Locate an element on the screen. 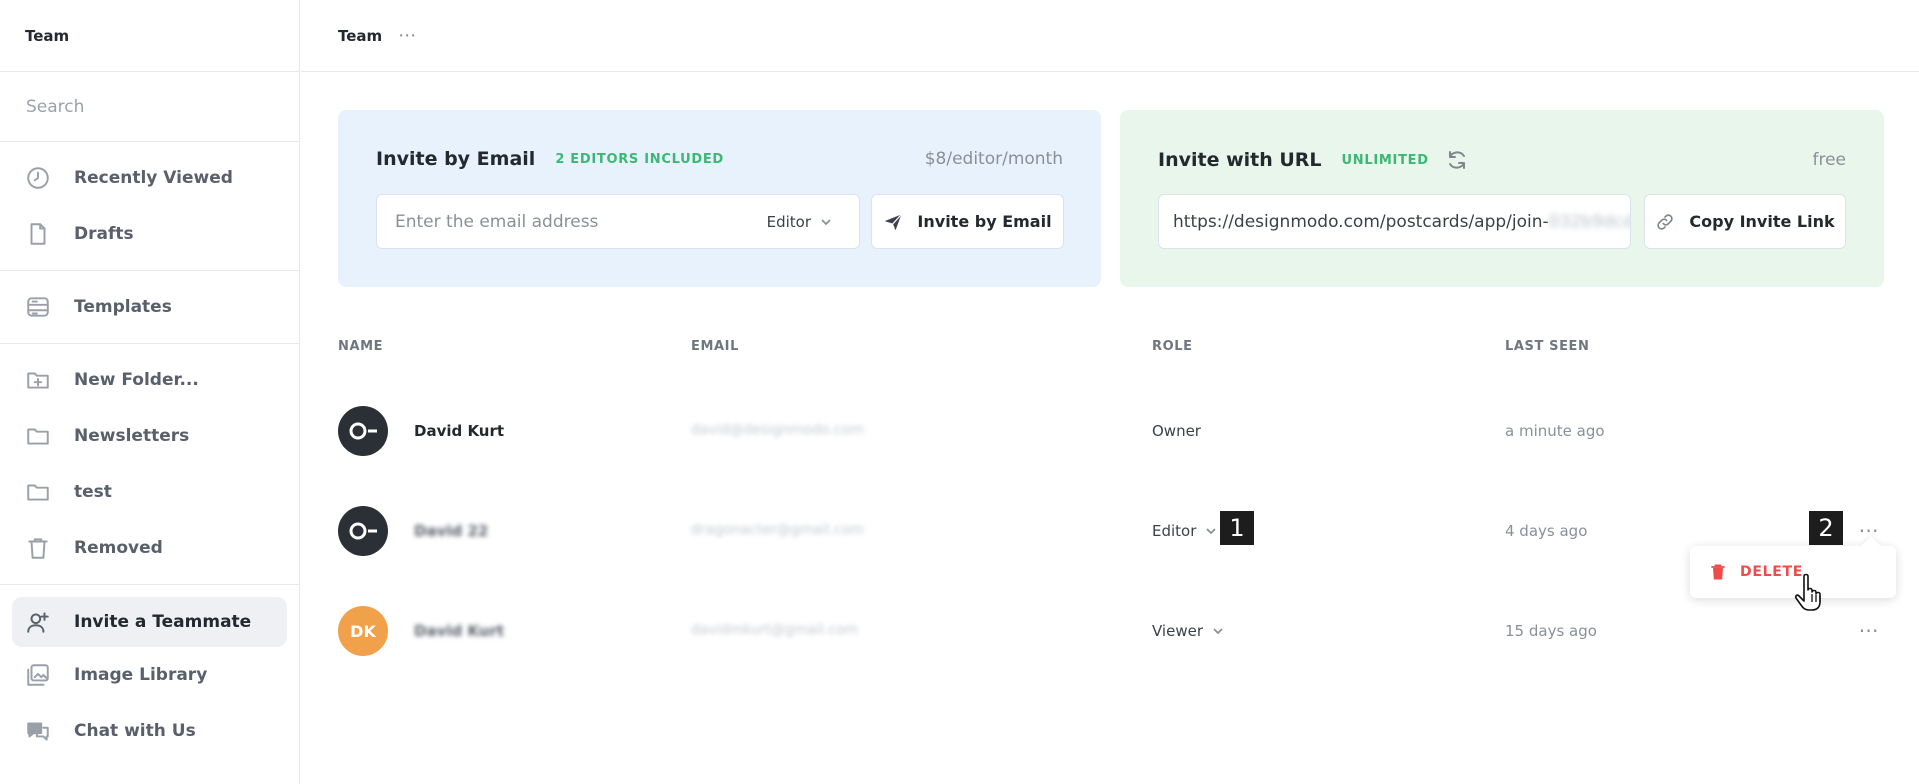  sidebar-item-label: Drafts is located at coordinates (104, 234).